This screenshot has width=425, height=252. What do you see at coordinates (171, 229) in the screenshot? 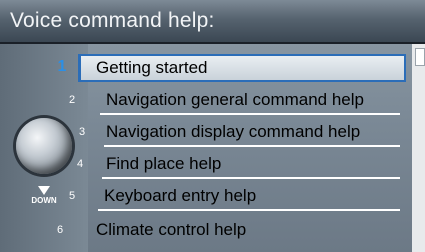
I see `menu-item-label: Climate control help` at bounding box center [171, 229].